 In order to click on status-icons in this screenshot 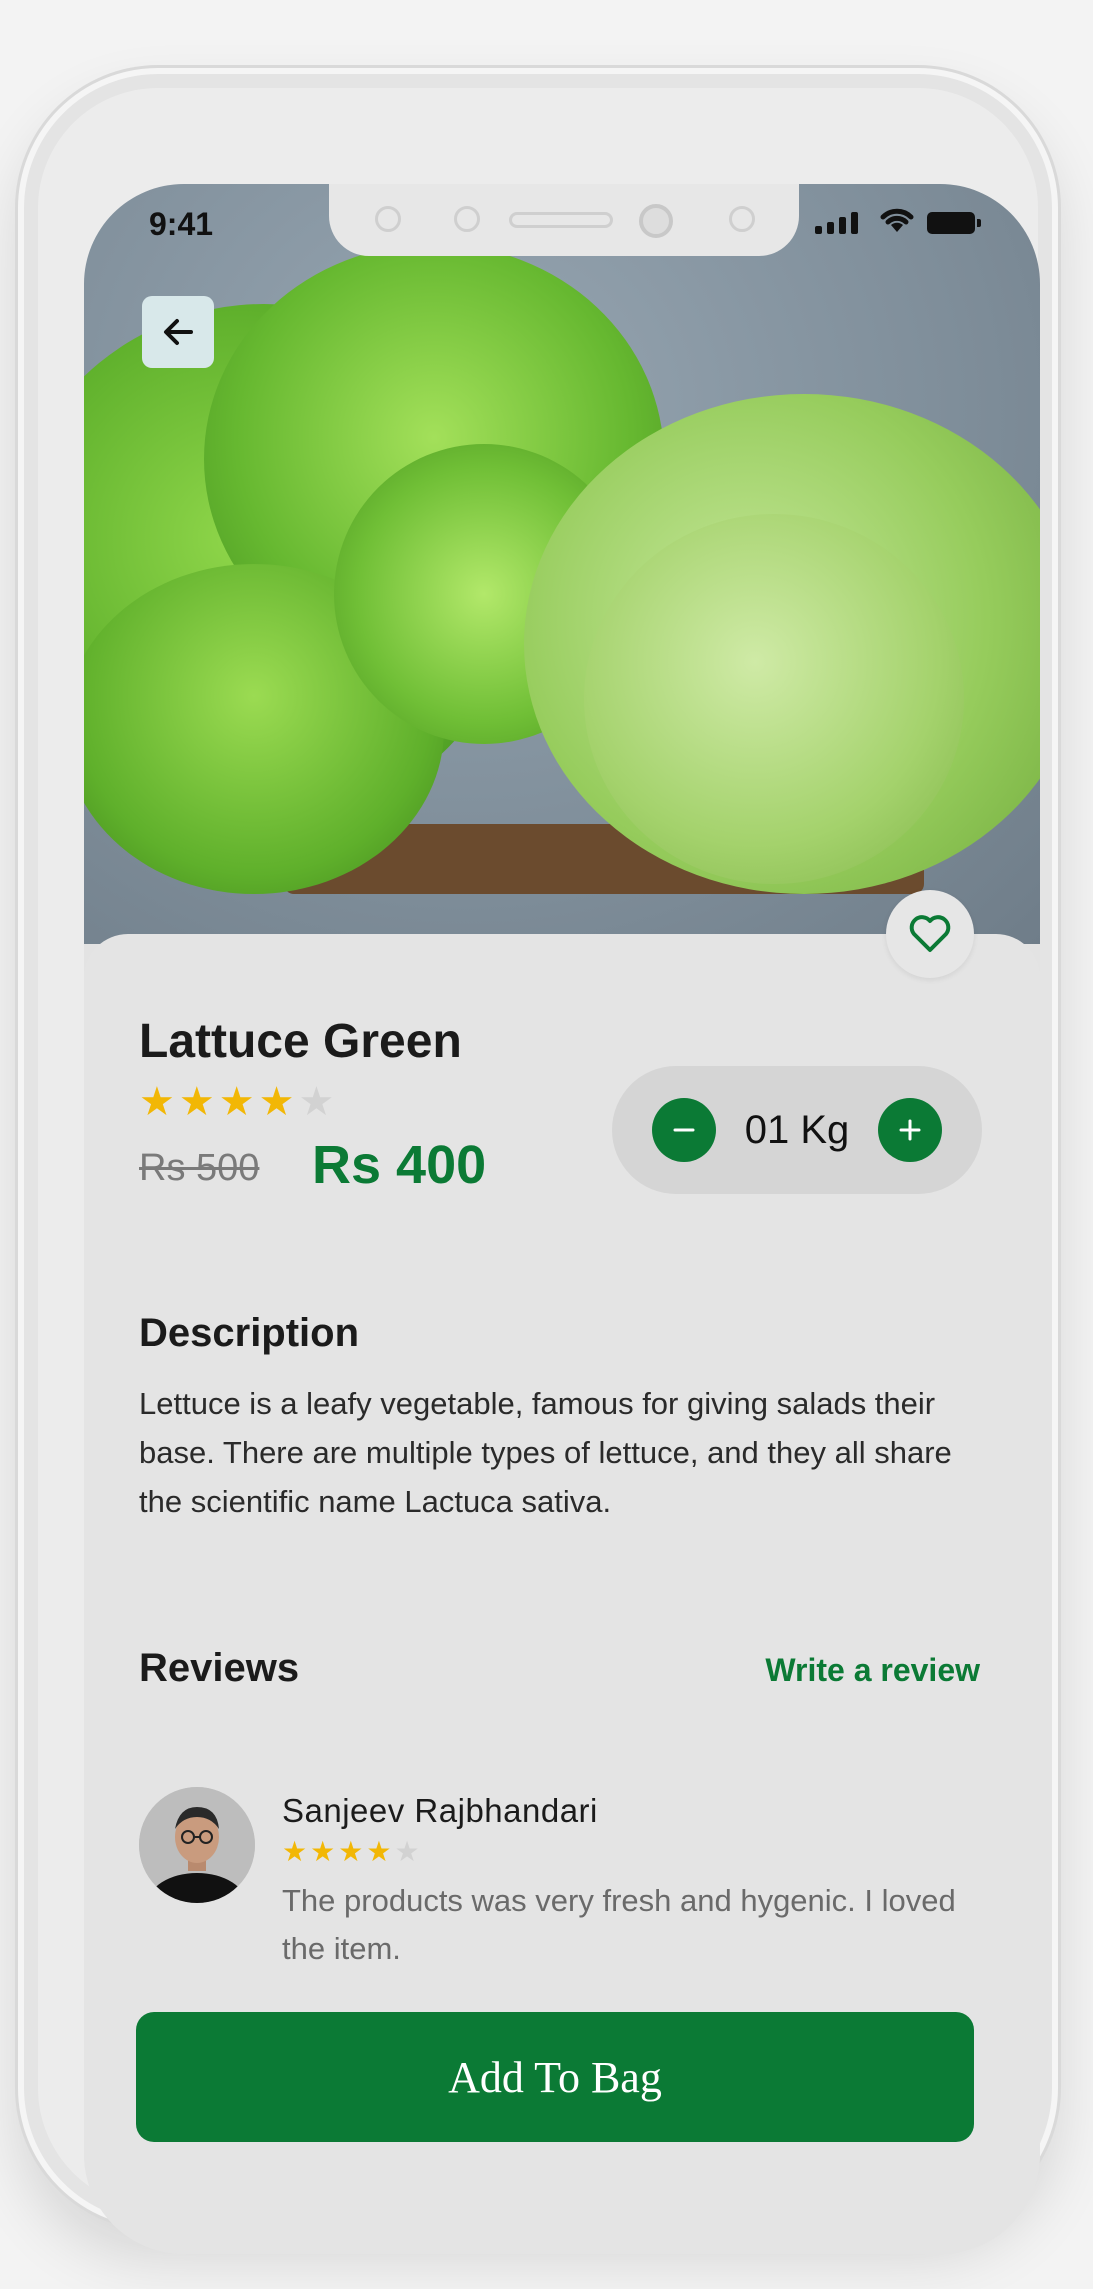, I will do `click(900, 222)`.